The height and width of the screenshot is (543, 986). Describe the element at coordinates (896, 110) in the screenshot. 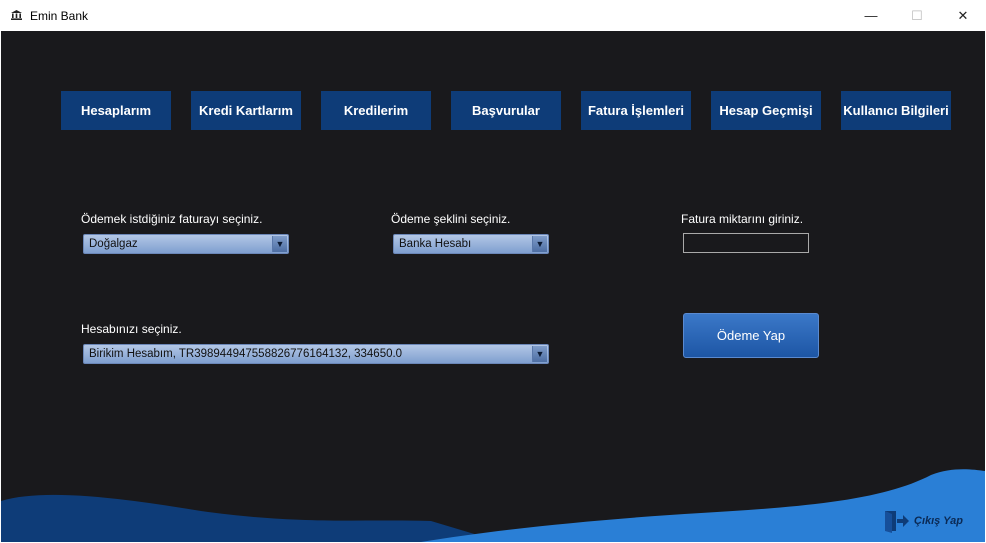

I see `nav-user-info-button: Kullanıcı Bilgileri` at that location.